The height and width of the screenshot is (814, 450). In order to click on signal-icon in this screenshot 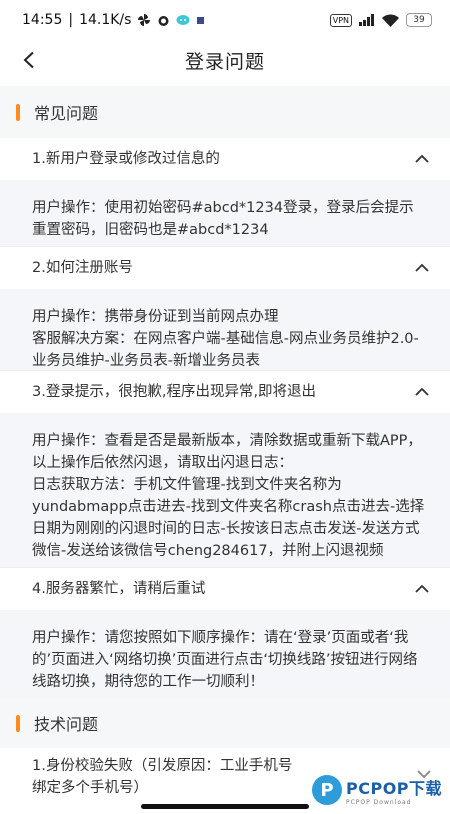, I will do `click(366, 20)`.